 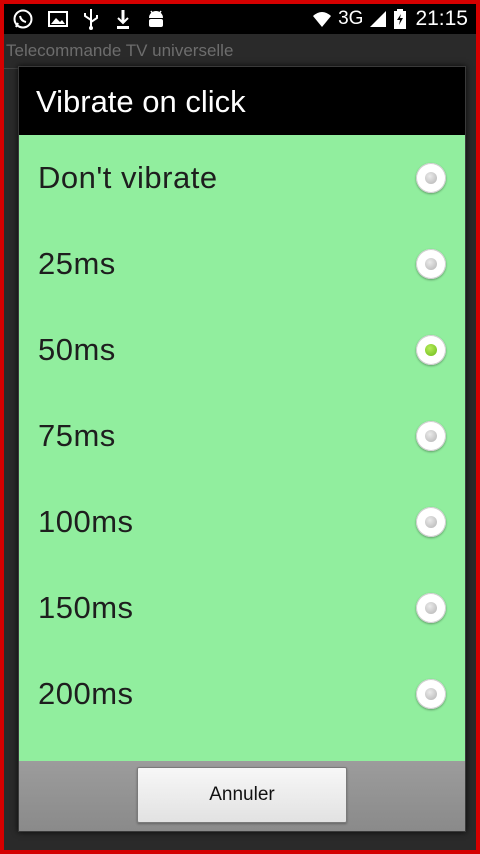 I want to click on dialog-footer: Annuler, so click(x=242, y=796).